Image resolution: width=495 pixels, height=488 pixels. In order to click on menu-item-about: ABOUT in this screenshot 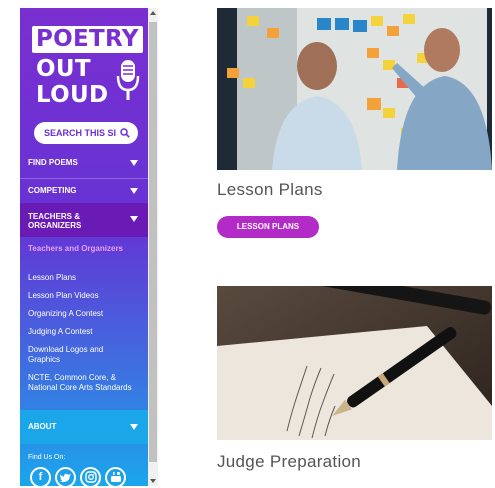, I will do `click(84, 427)`.